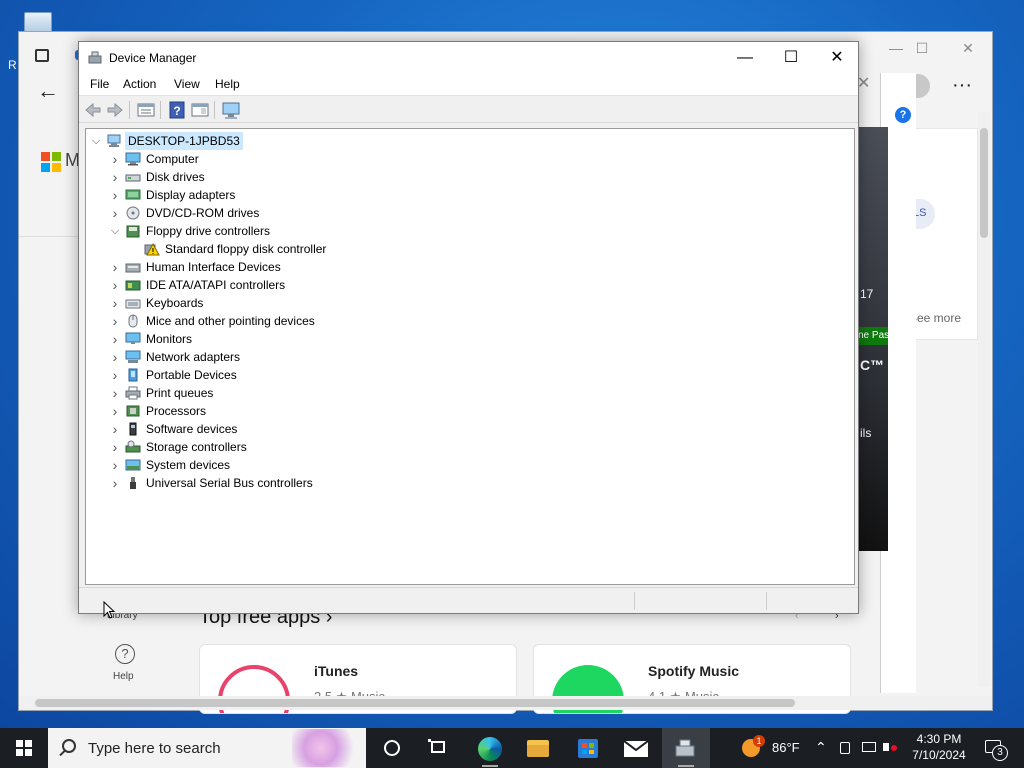  What do you see at coordinates (133, 429) in the screenshot?
I see `software-device-icon` at bounding box center [133, 429].